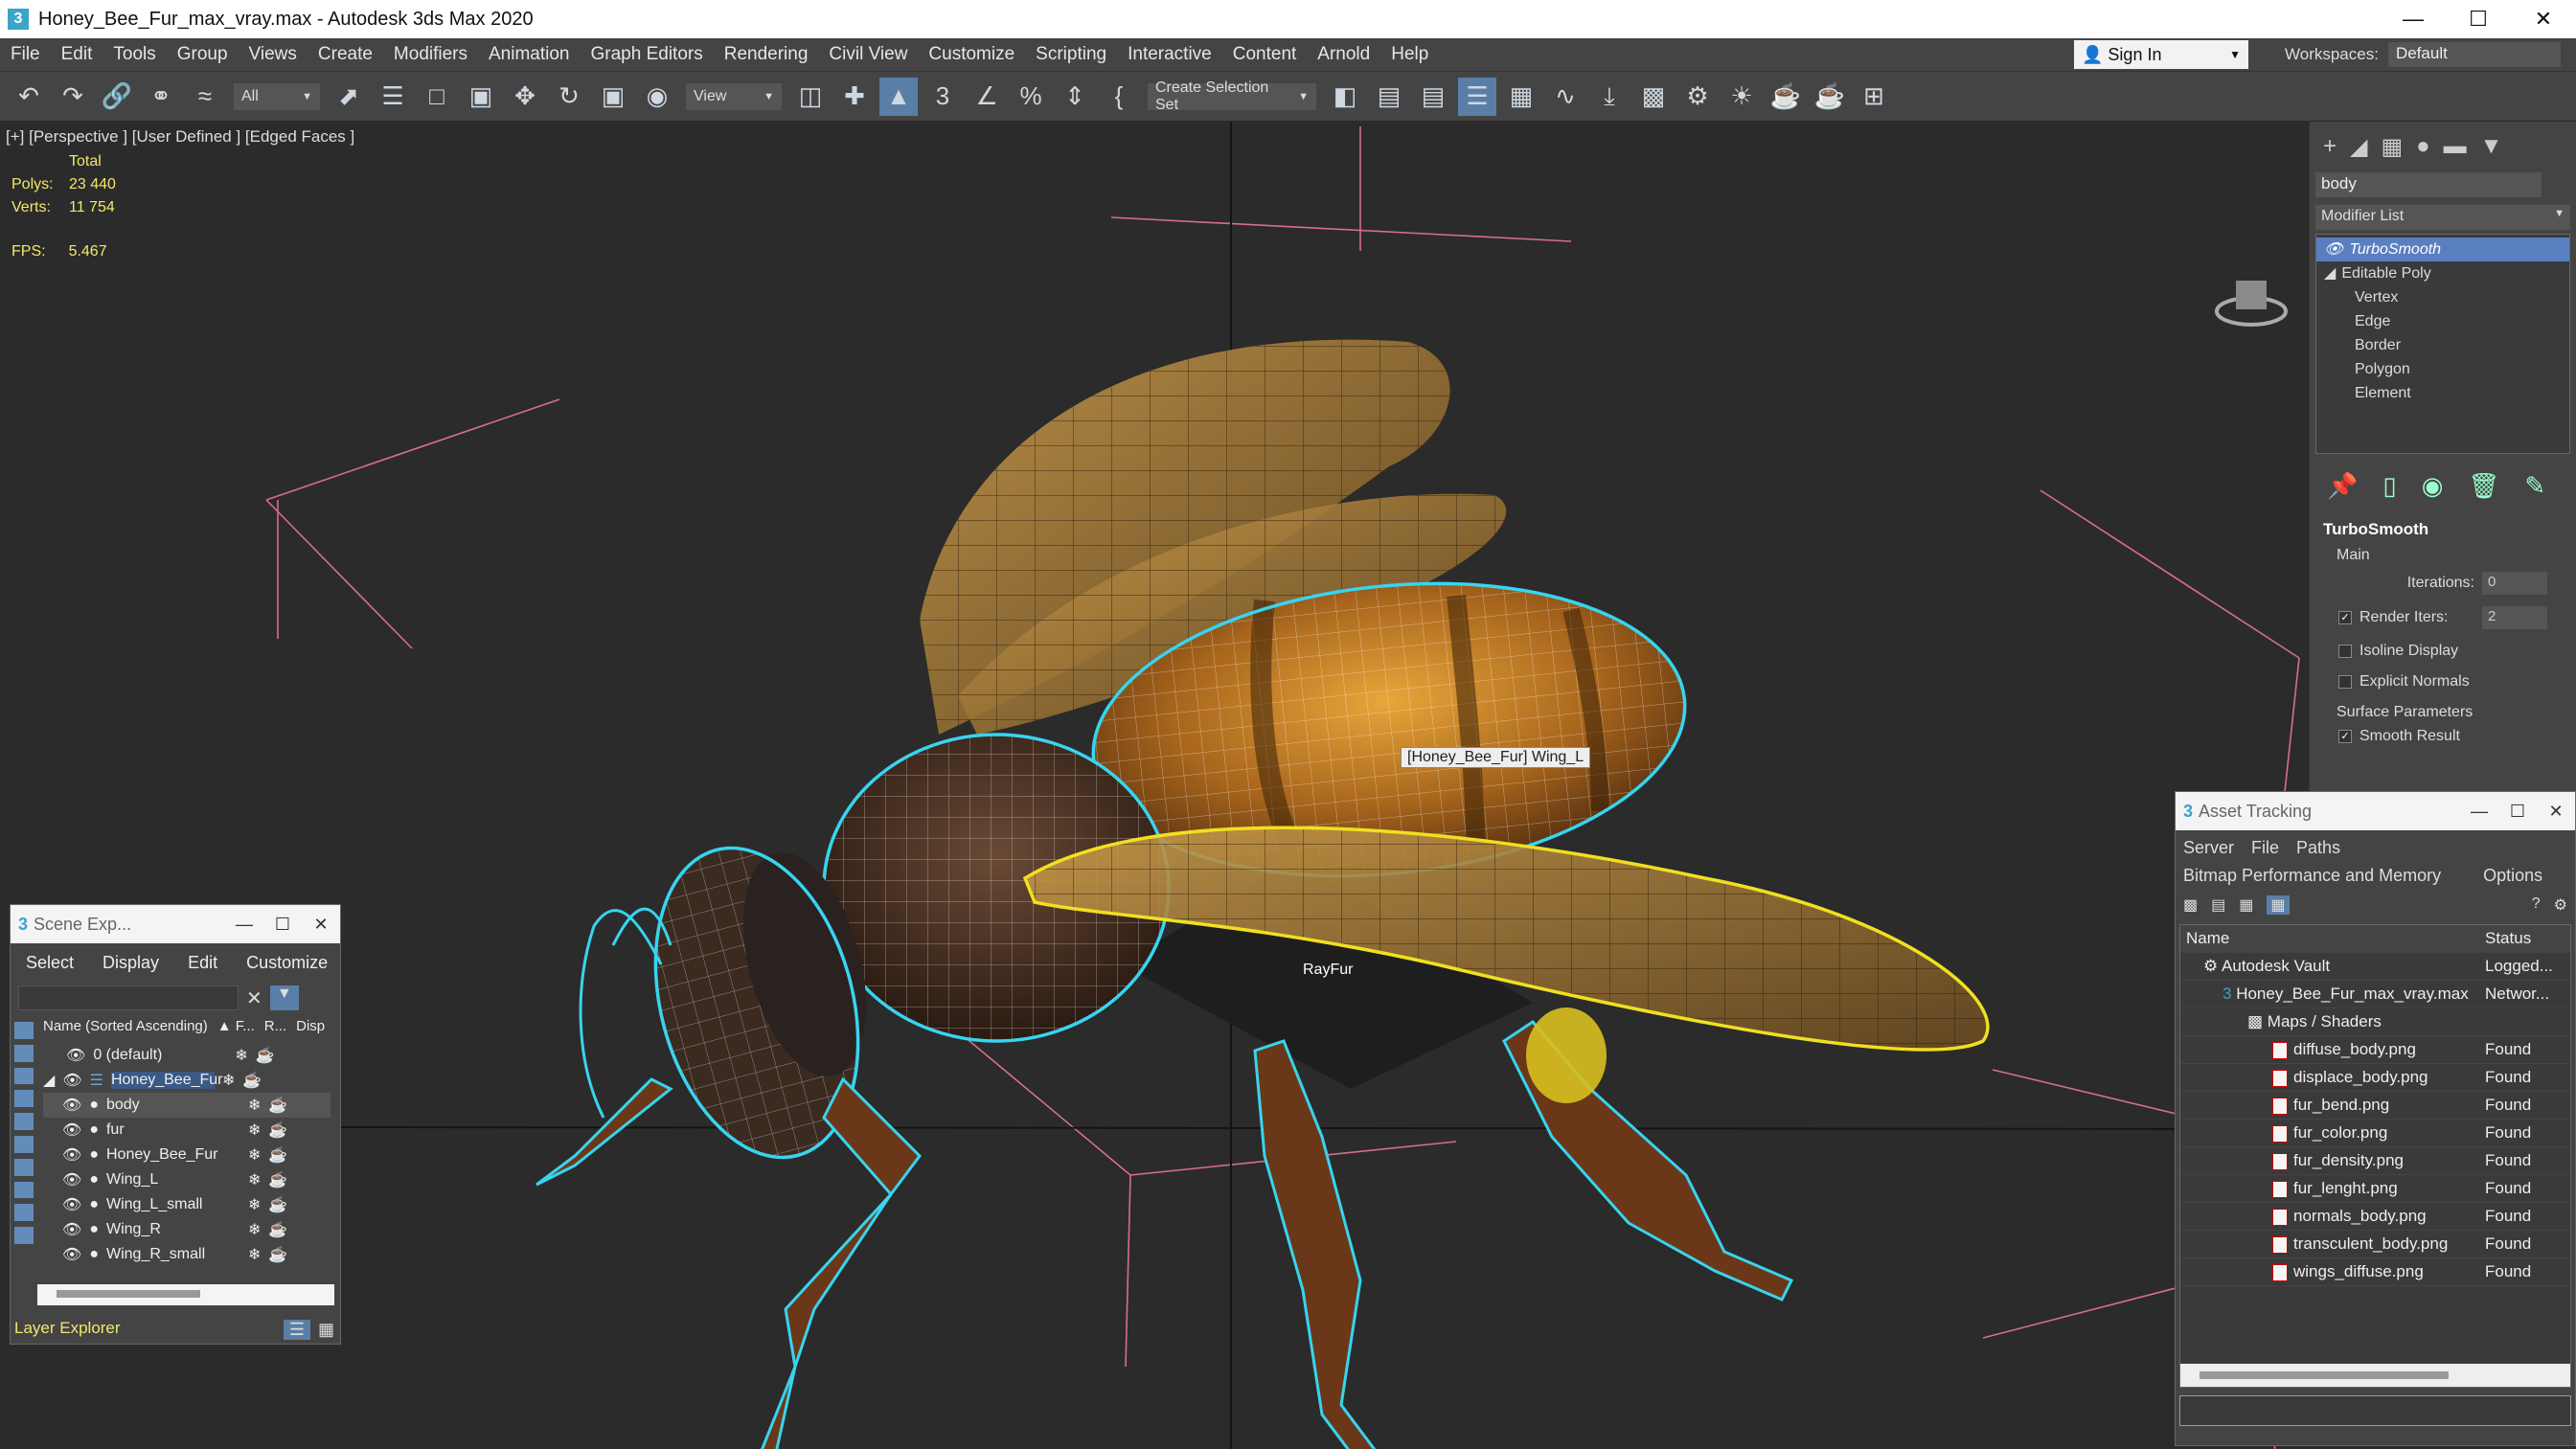 The height and width of the screenshot is (1449, 2576). Describe the element at coordinates (2514, 617) in the screenshot. I see `render-iters-spinner: 2` at that location.